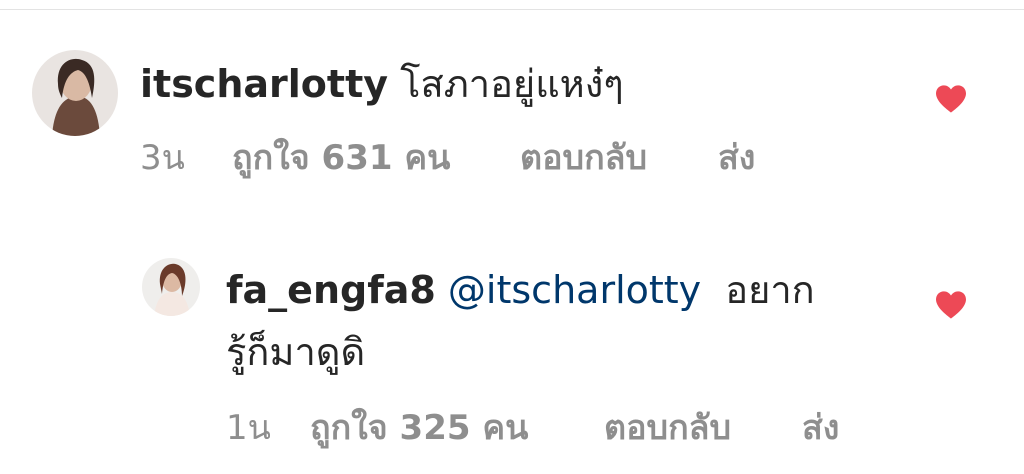 This screenshot has height=474, width=1024. I want to click on comment-text-continued: รู้ก็มาดูดิ, so click(296, 352).